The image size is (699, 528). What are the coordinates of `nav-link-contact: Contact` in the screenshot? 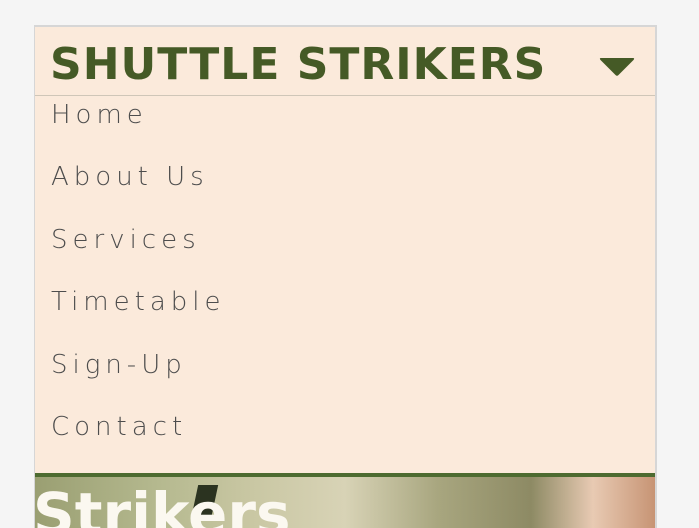 It's located at (119, 427).